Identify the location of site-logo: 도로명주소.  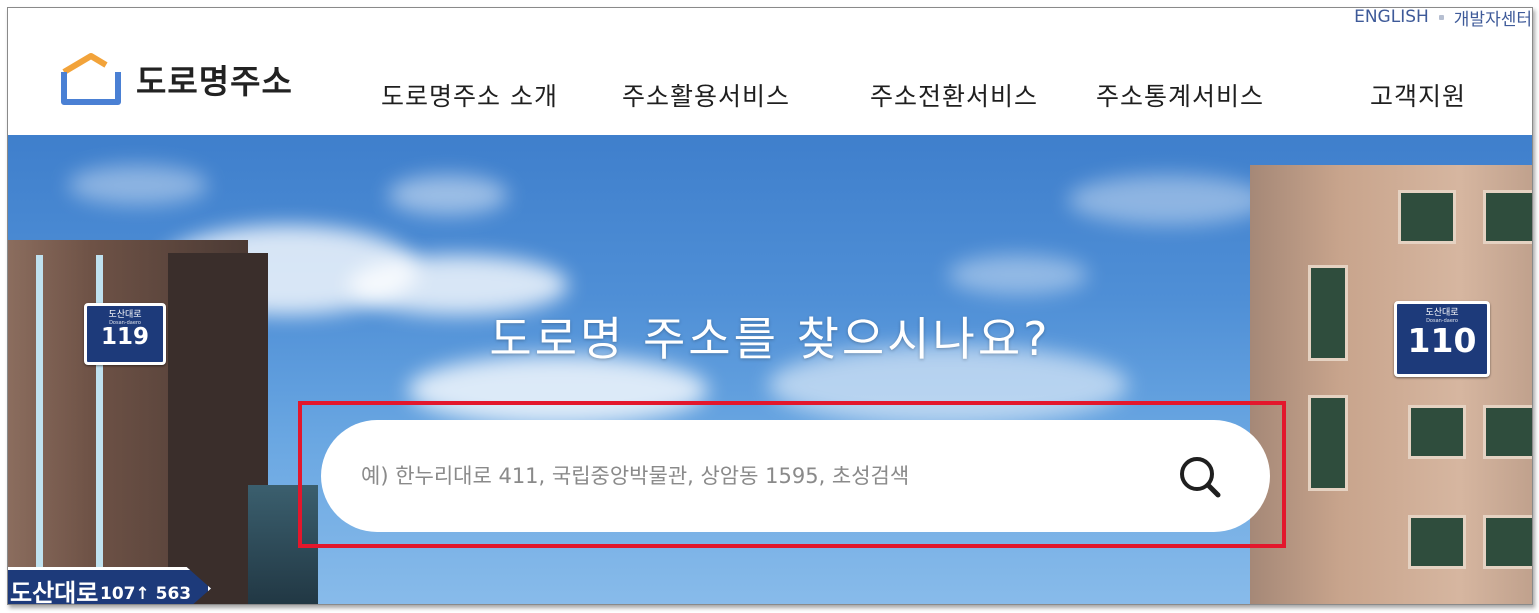
(176, 79).